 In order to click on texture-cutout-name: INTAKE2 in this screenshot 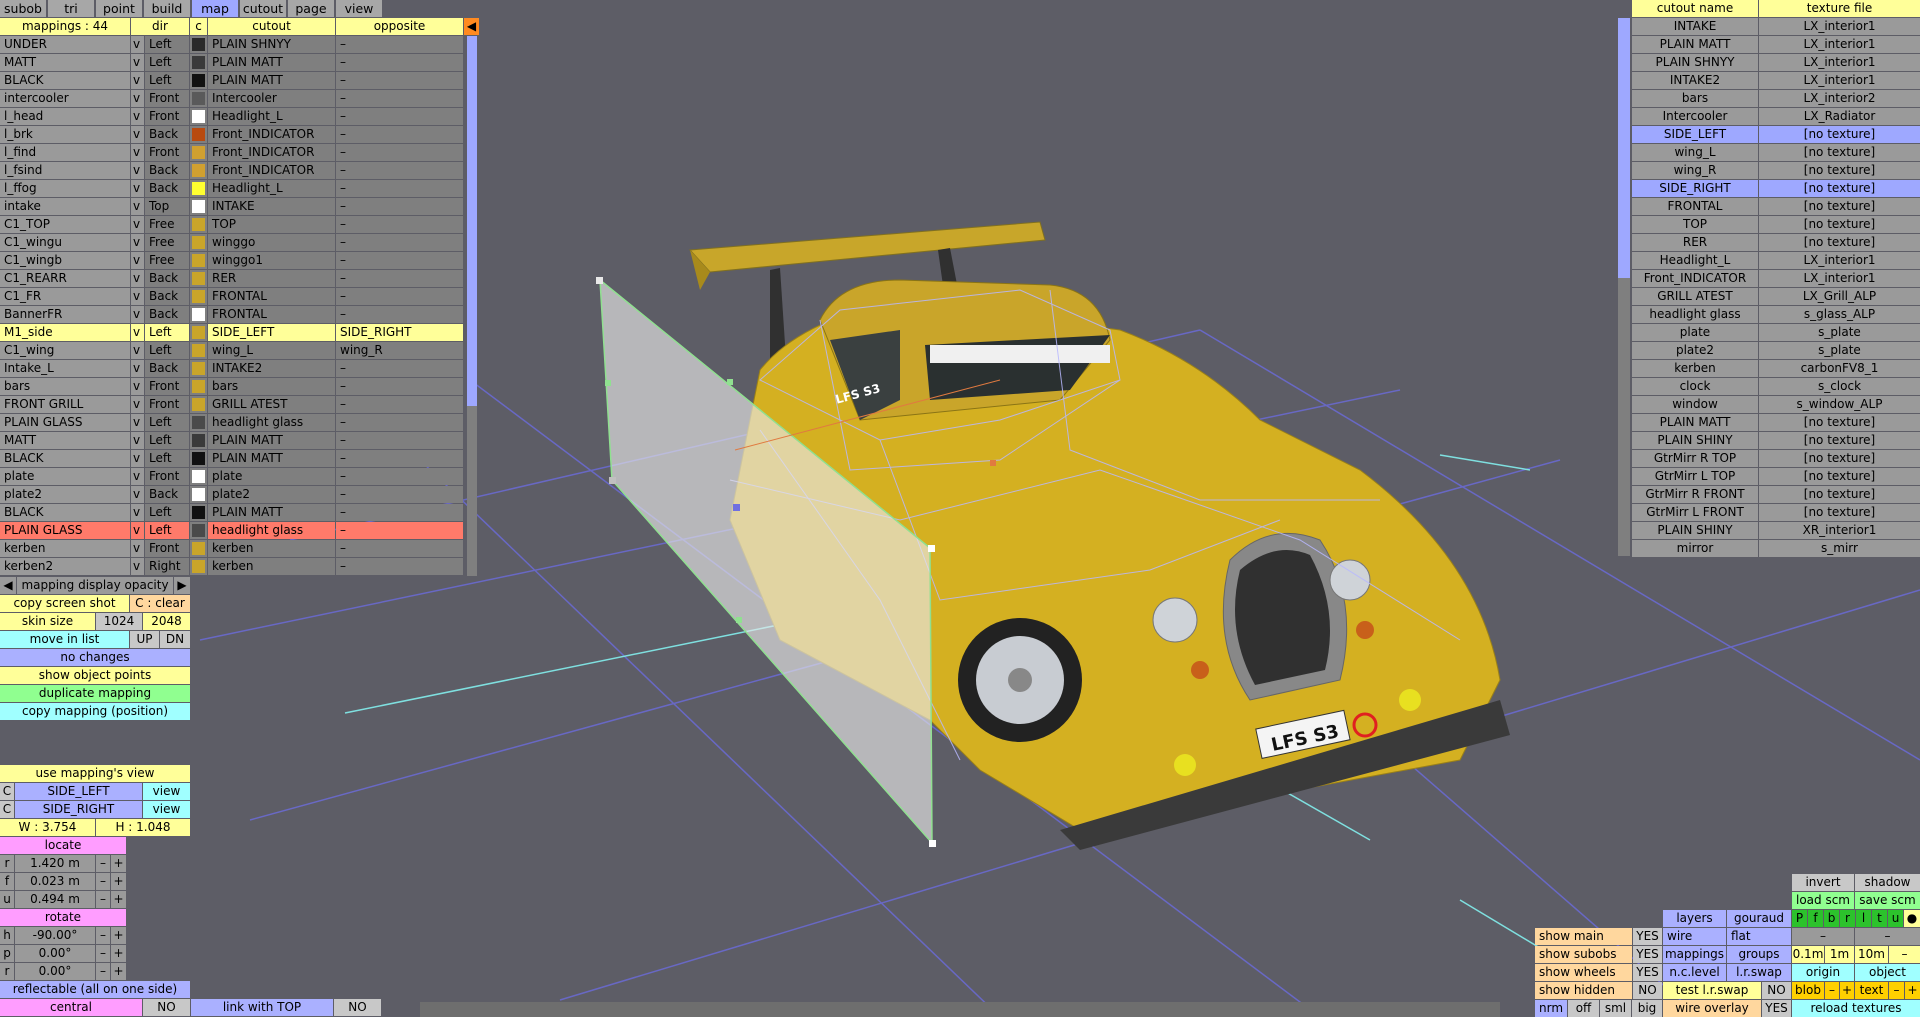, I will do `click(1695, 80)`.